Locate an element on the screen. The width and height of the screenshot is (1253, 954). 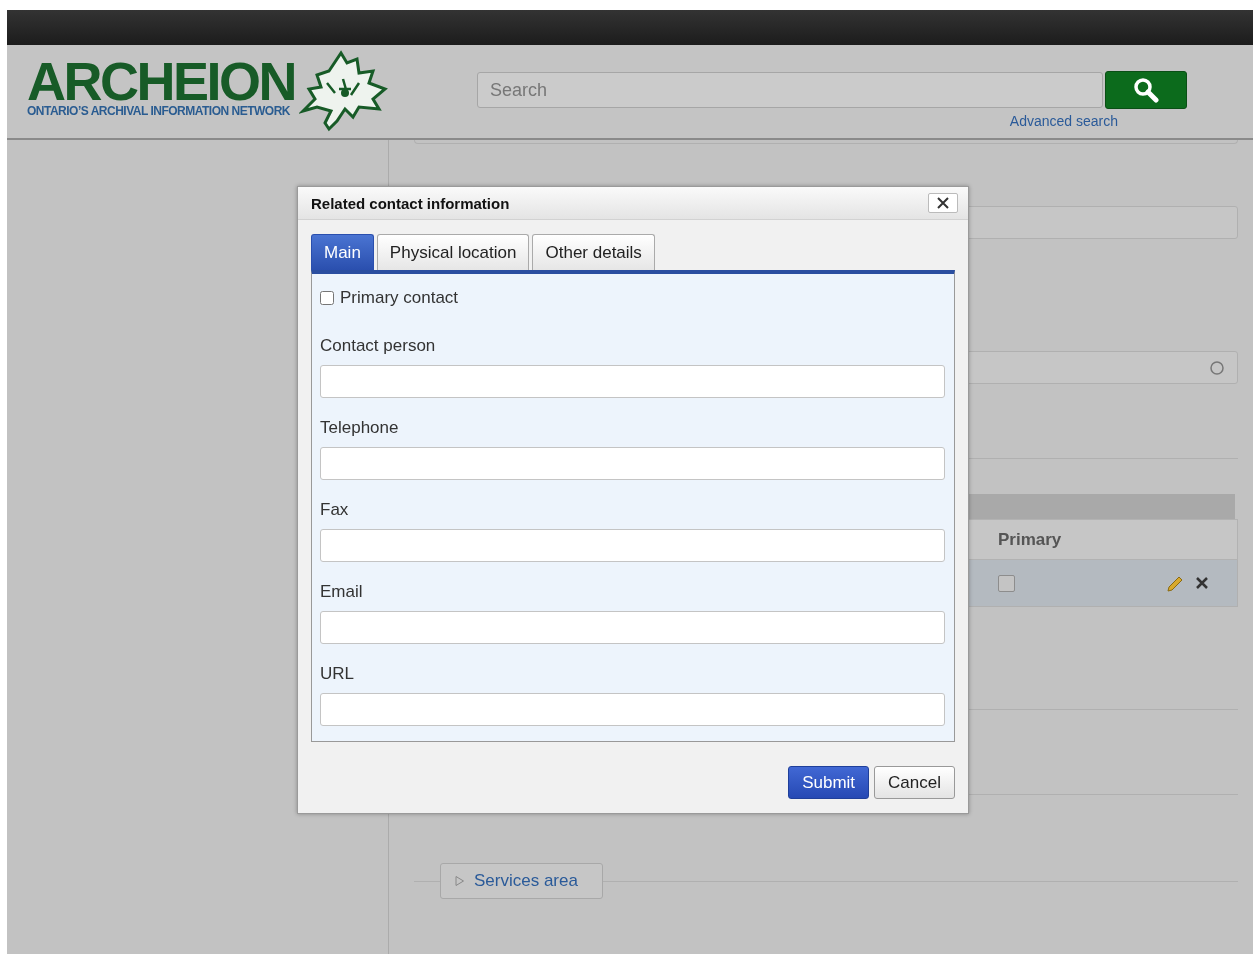
field-label: Telephone is located at coordinates (360, 428).